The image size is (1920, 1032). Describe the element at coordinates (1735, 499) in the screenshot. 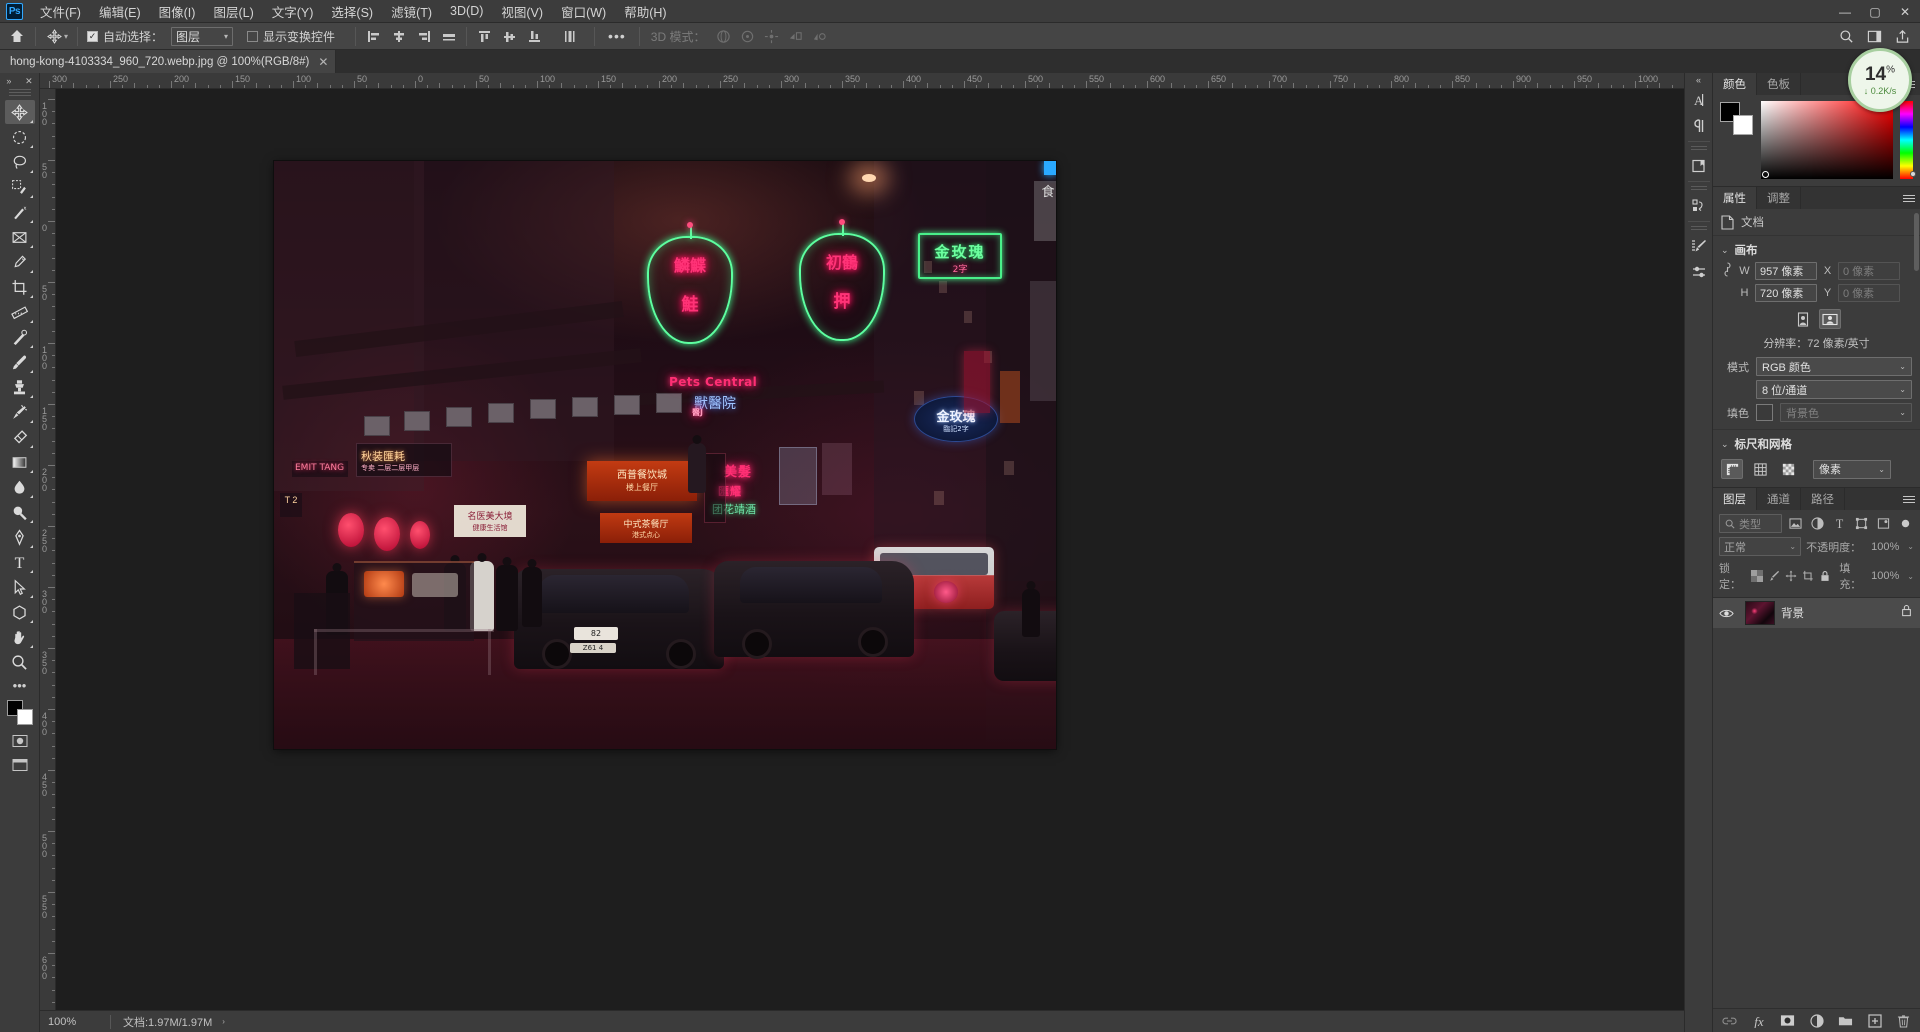

I see `tab-layers: 图层` at that location.